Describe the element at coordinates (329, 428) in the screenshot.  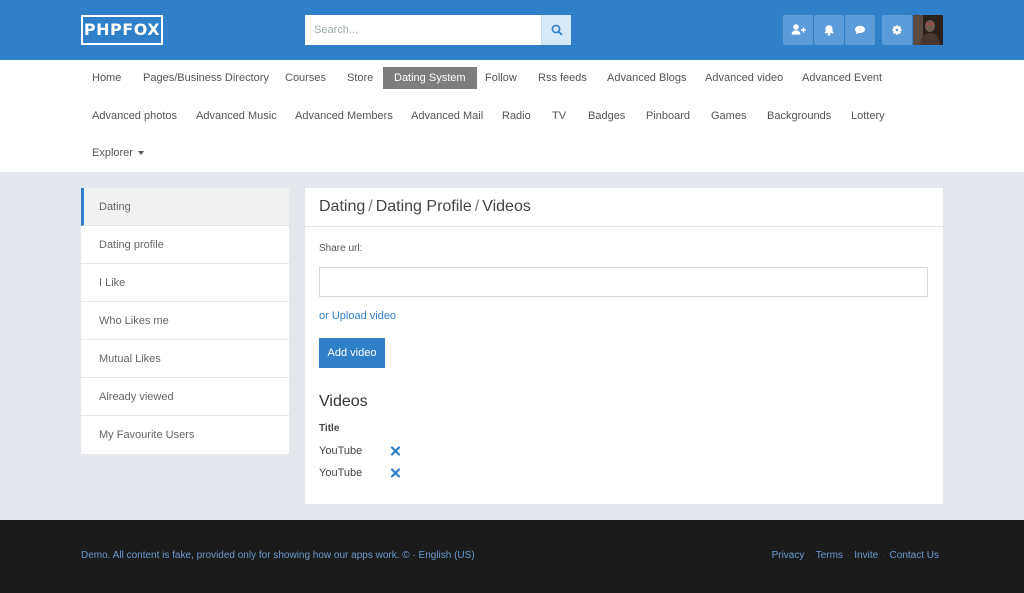
I see `videos-table-header-title: Title` at that location.